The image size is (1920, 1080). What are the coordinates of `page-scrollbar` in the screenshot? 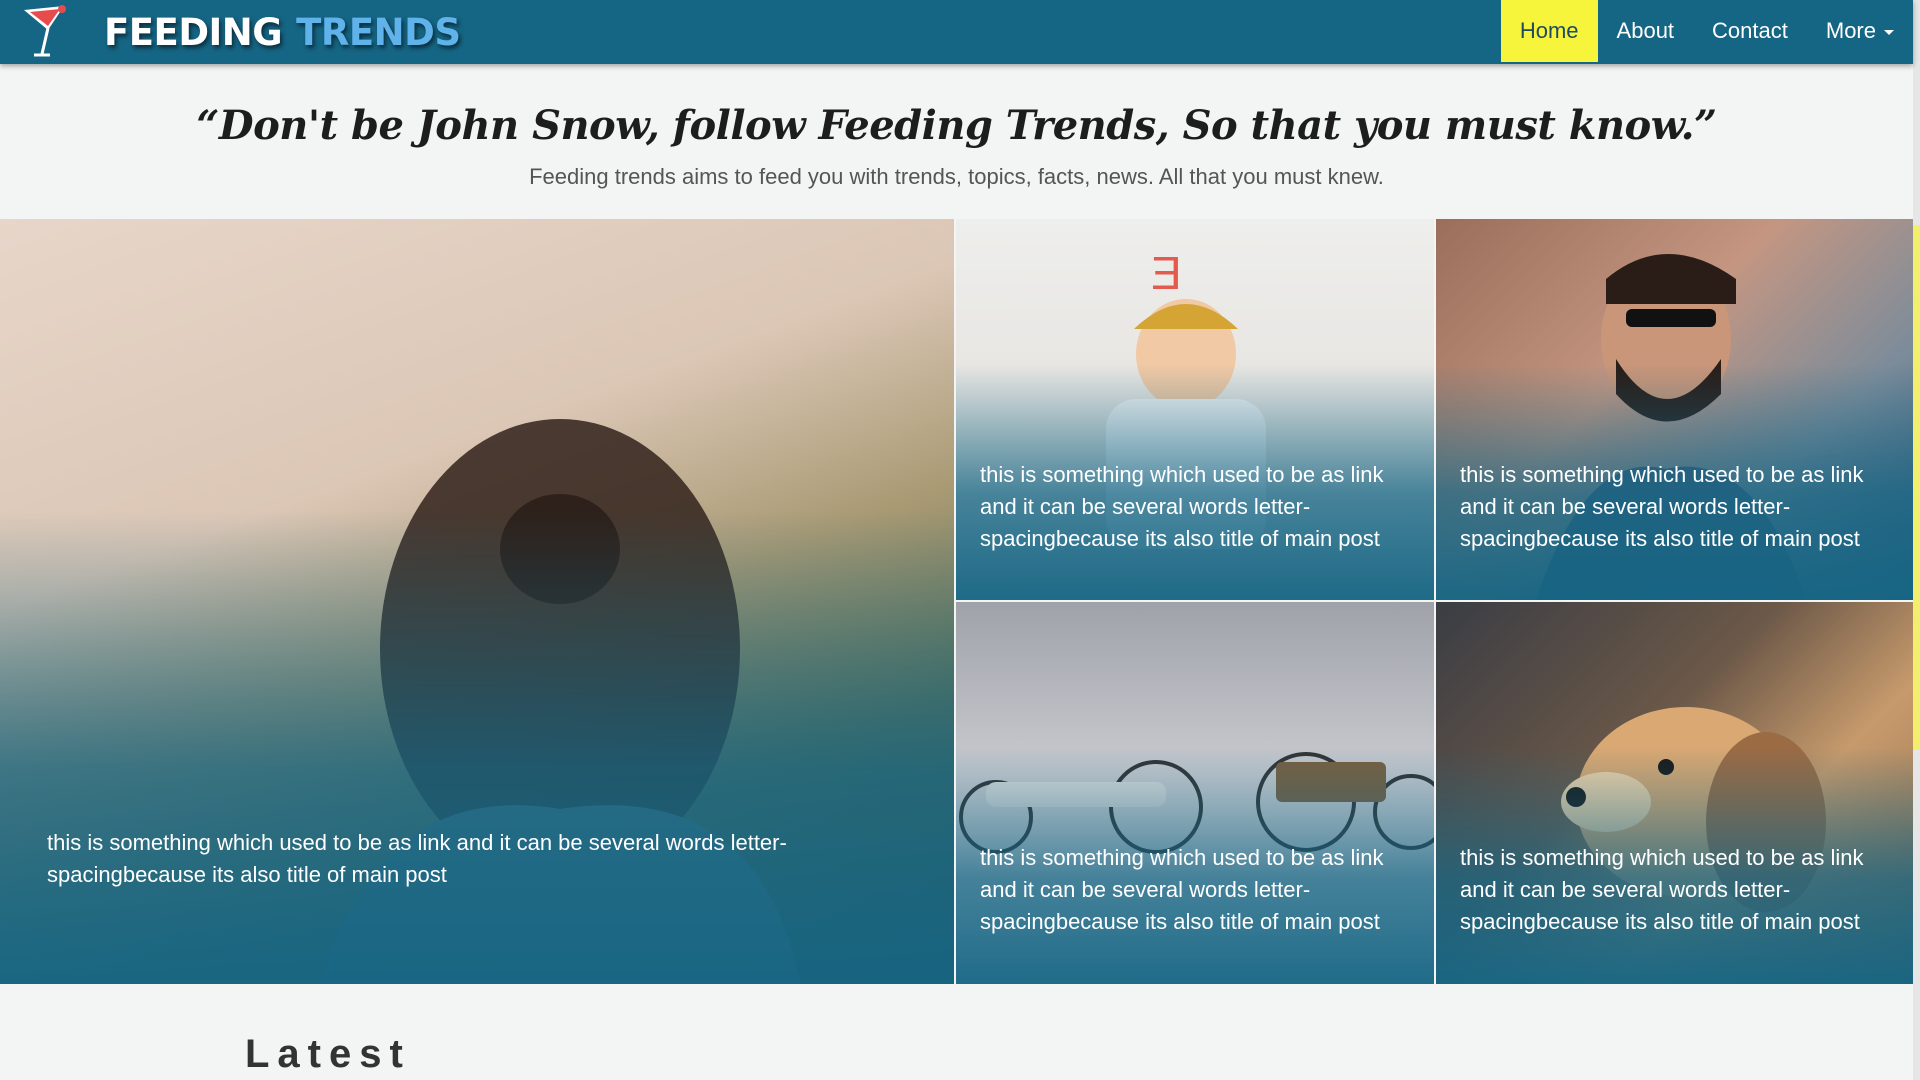 It's located at (1916, 540).